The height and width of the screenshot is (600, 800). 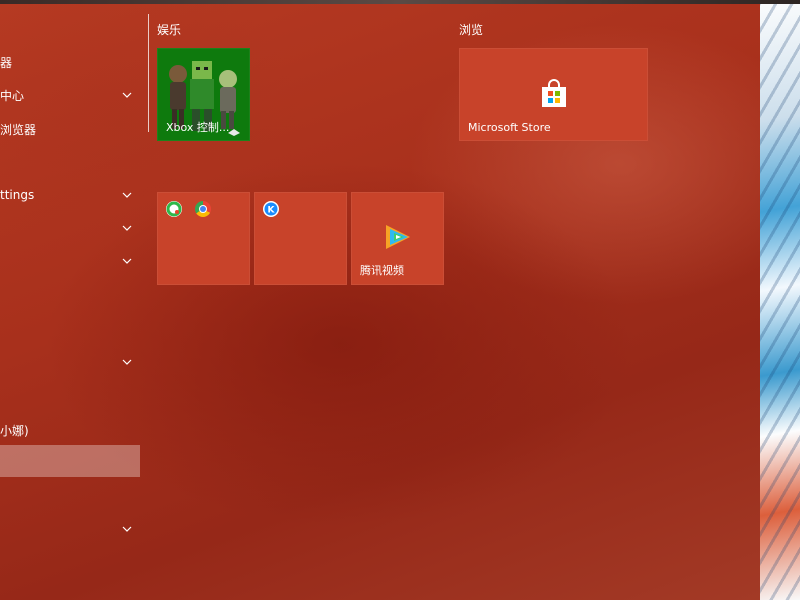 I want to click on app-list-folder: 中心, so click(x=73, y=95).